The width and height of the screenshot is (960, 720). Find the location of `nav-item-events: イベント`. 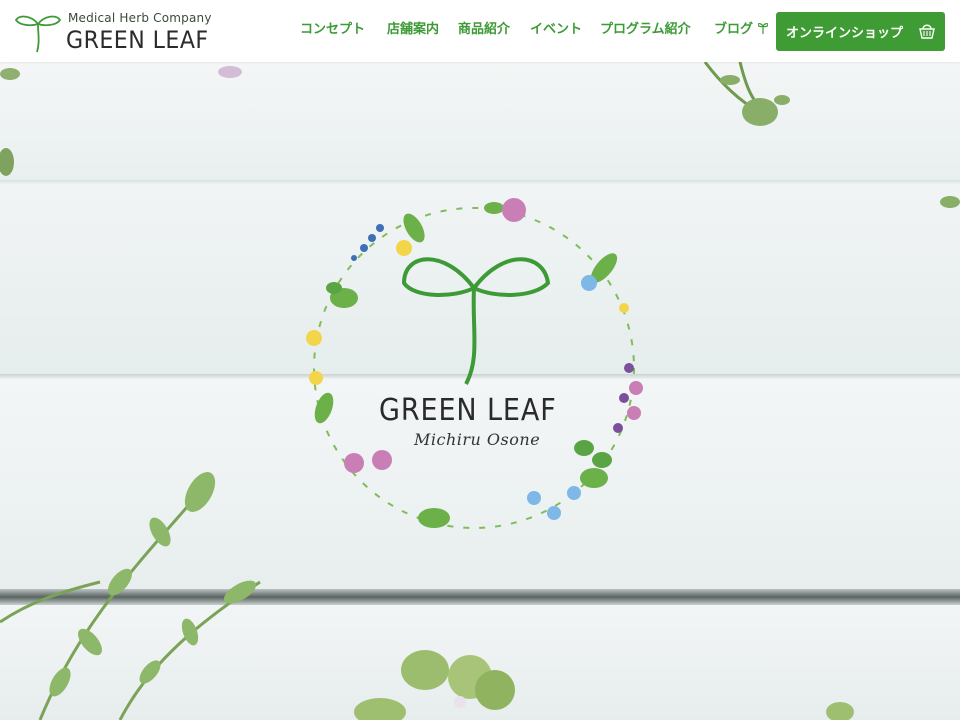

nav-item-events: イベント is located at coordinates (556, 30).